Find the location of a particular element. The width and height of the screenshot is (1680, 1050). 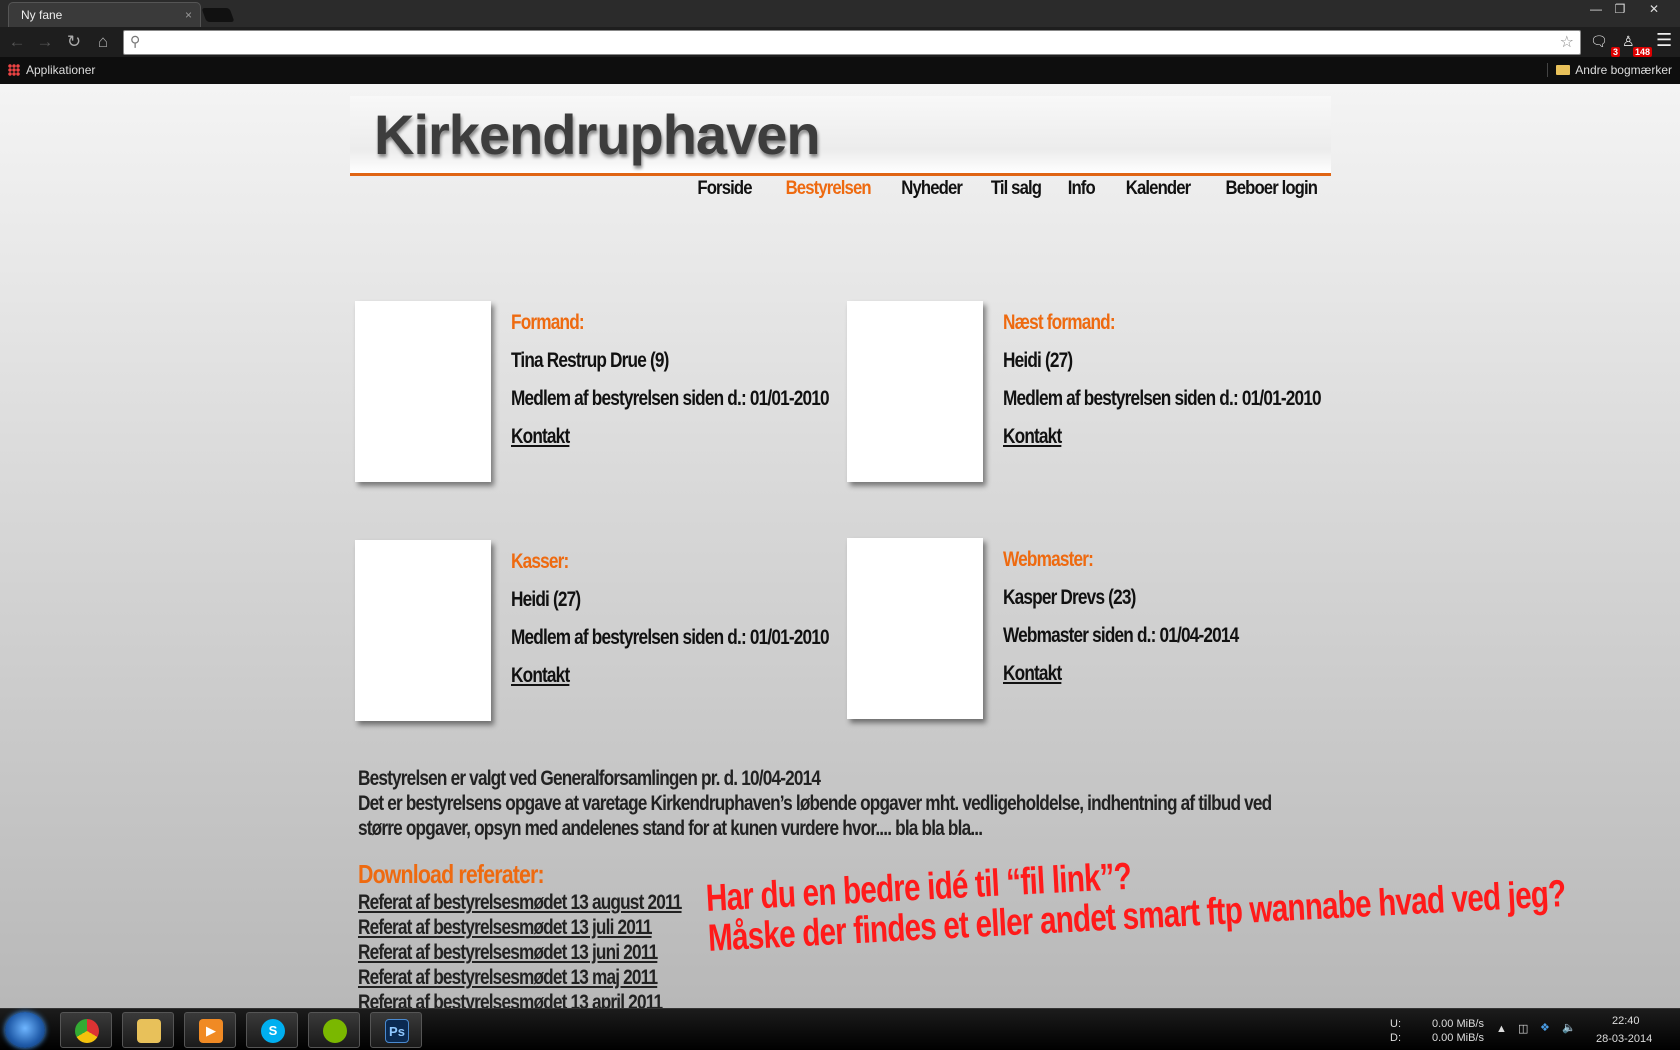

taskbar-chrome is located at coordinates (86, 1030).